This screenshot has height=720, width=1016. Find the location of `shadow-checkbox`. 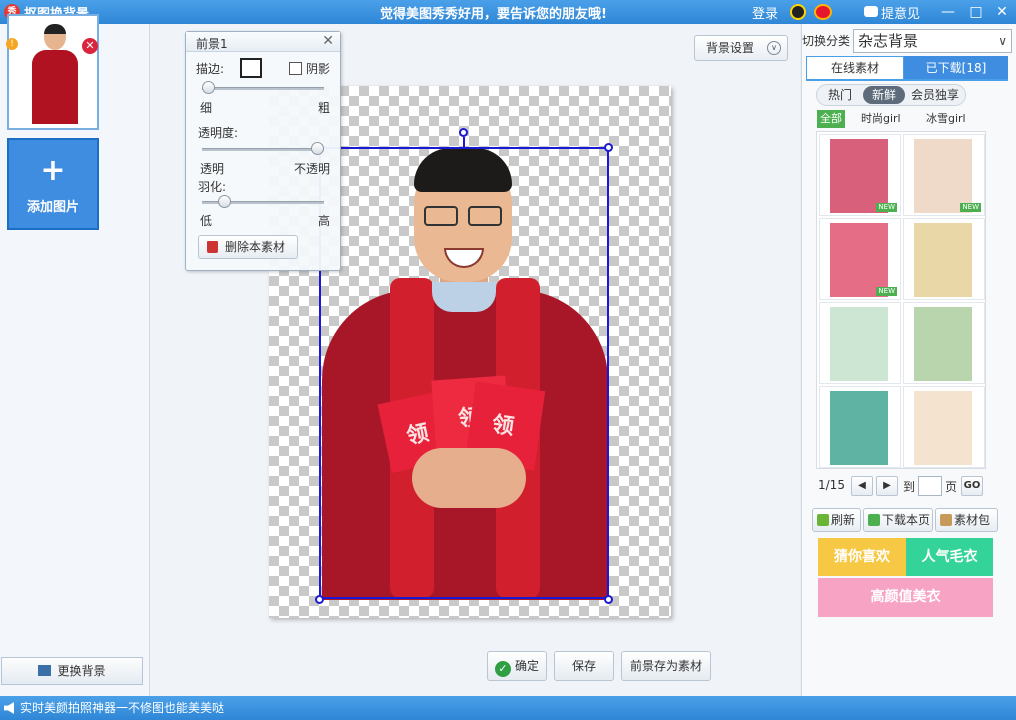

shadow-checkbox is located at coordinates (295, 68).